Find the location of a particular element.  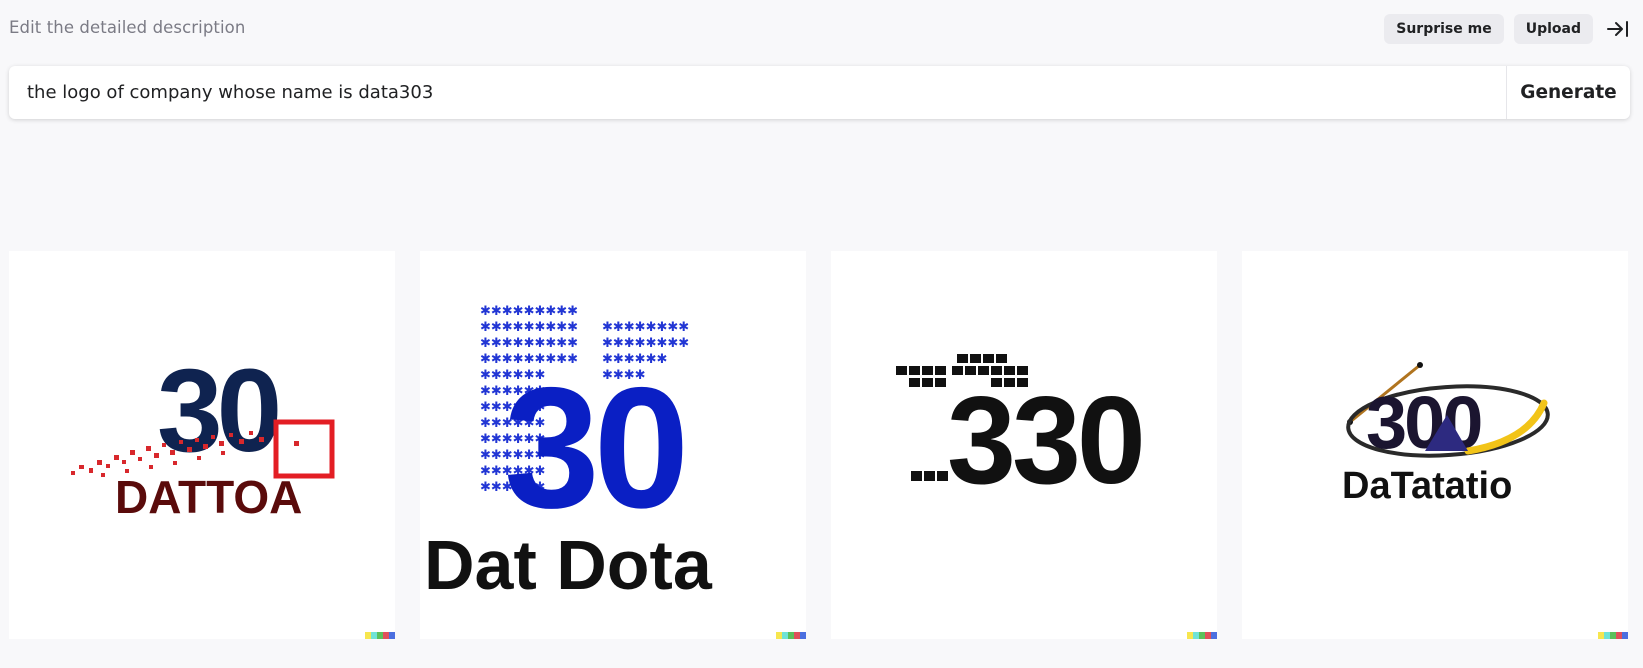

header-actions: Surprise me Upload is located at coordinates (1508, 29).